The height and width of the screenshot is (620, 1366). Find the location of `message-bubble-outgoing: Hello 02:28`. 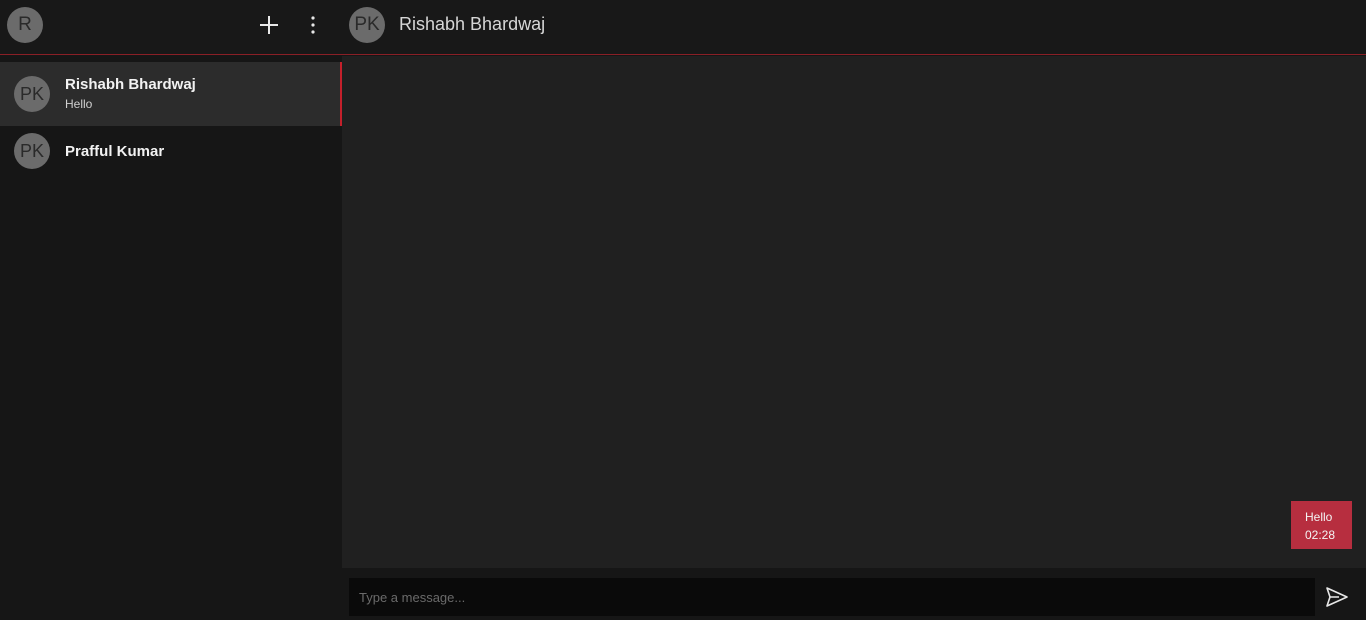

message-bubble-outgoing: Hello 02:28 is located at coordinates (1321, 525).